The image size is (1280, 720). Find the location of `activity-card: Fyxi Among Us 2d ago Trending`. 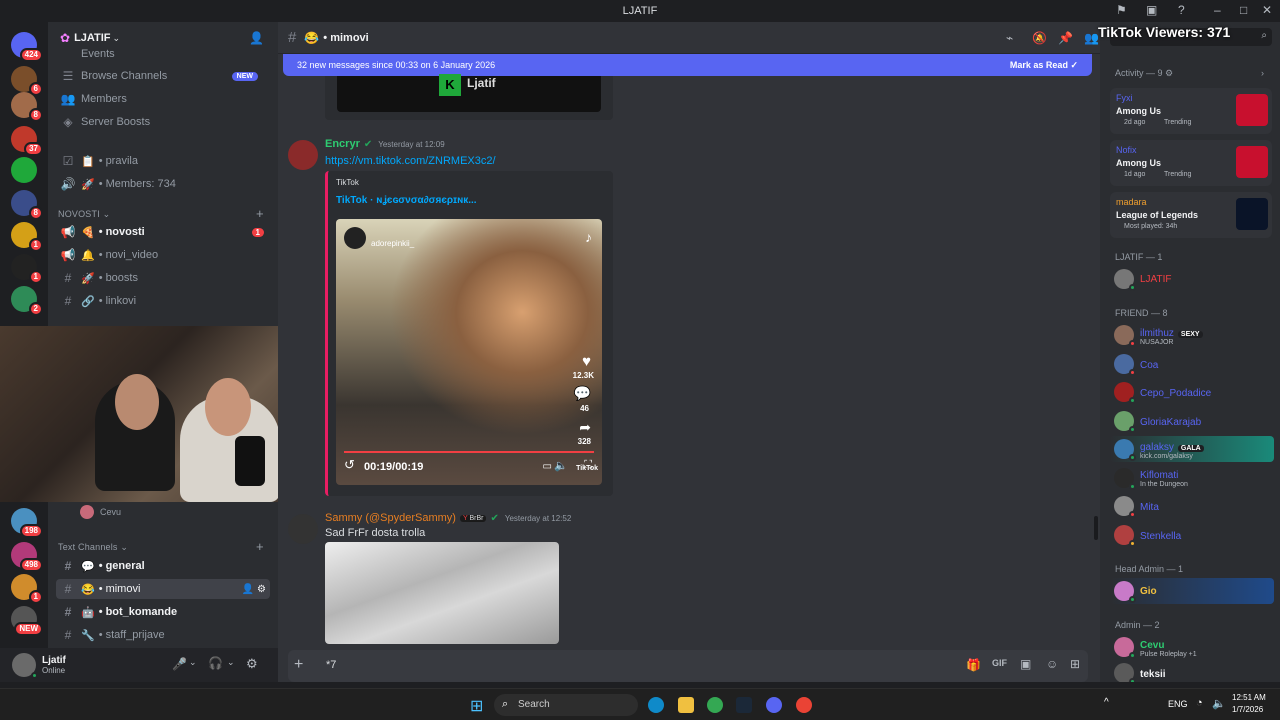

activity-card: Fyxi Among Us 2d ago Trending is located at coordinates (1191, 111).